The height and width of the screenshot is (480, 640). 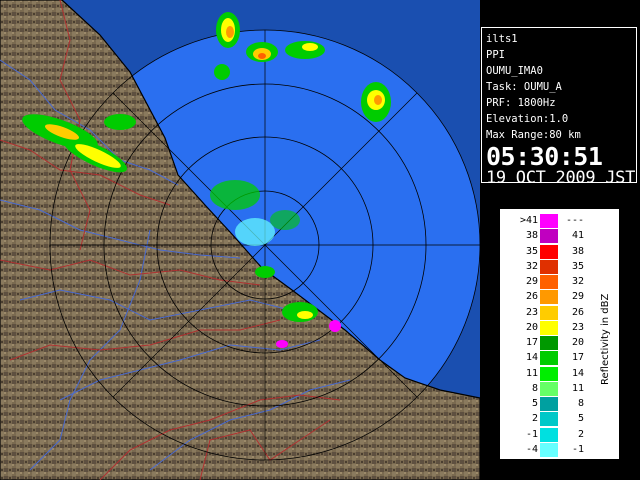 What do you see at coordinates (531, 297) in the screenshot?
I see `legend-low-value: 26` at bounding box center [531, 297].